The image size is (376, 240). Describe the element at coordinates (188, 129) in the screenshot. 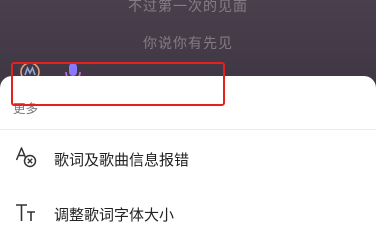

I see `divider` at that location.